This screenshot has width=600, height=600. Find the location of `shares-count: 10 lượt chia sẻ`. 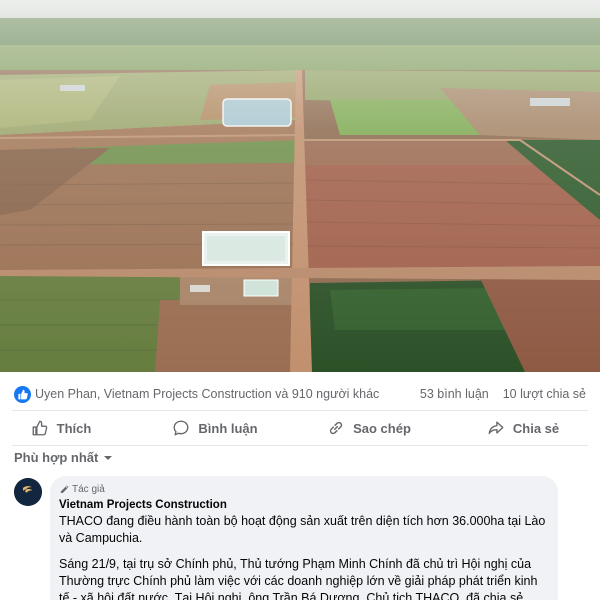

shares-count: 10 lượt chia sẻ is located at coordinates (544, 394).